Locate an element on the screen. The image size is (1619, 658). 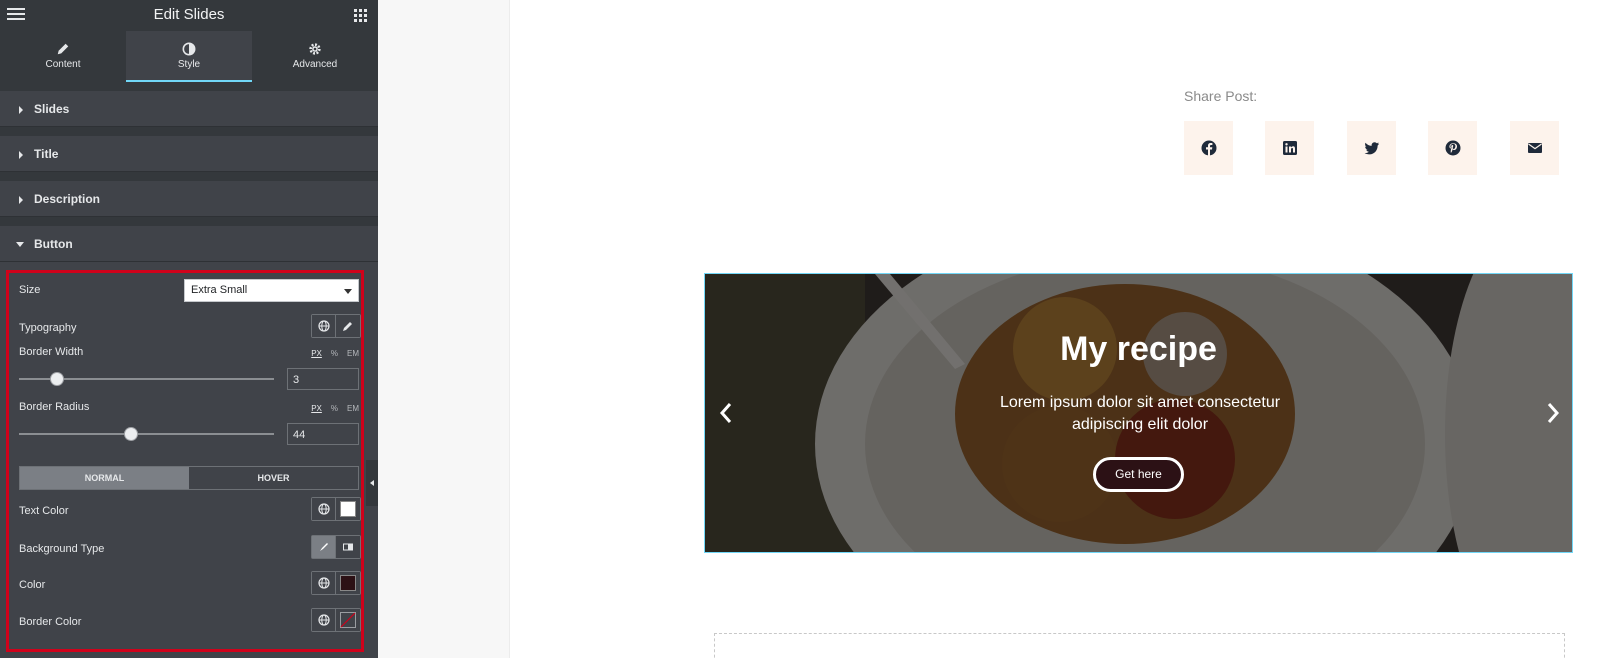
chevron-down-icon is located at coordinates (348, 291).